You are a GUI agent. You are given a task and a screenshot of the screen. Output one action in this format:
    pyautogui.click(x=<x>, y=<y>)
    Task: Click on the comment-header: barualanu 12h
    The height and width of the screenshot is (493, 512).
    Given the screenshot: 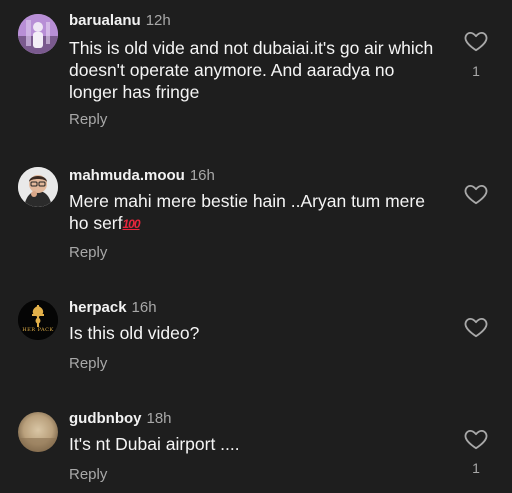 What is the action you would take?
    pyautogui.click(x=120, y=21)
    